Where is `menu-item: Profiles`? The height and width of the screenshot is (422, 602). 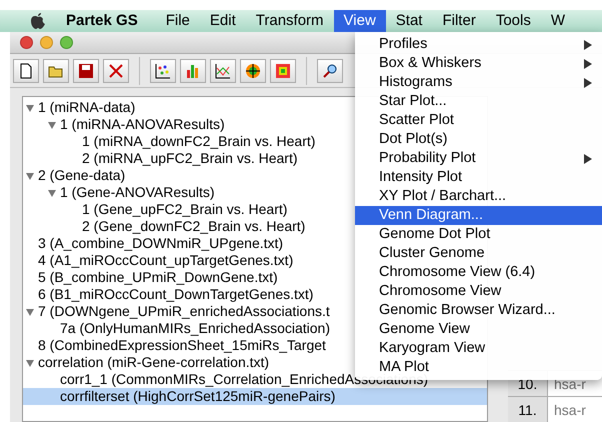
menu-item: Profiles is located at coordinates (478, 44).